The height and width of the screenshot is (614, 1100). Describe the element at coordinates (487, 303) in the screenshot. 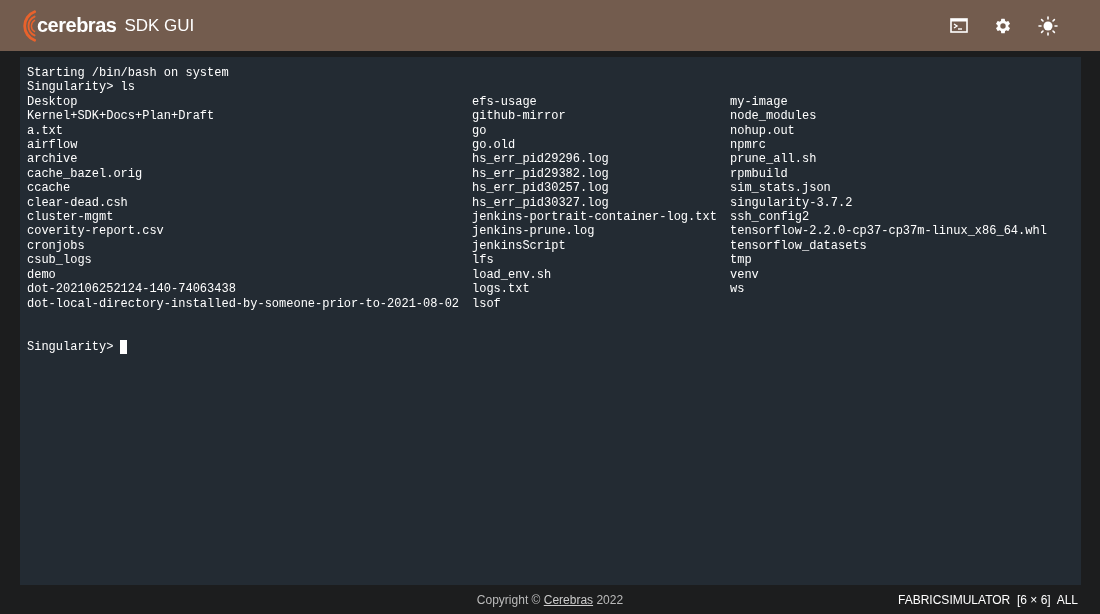

I see `file-name: lsof` at that location.